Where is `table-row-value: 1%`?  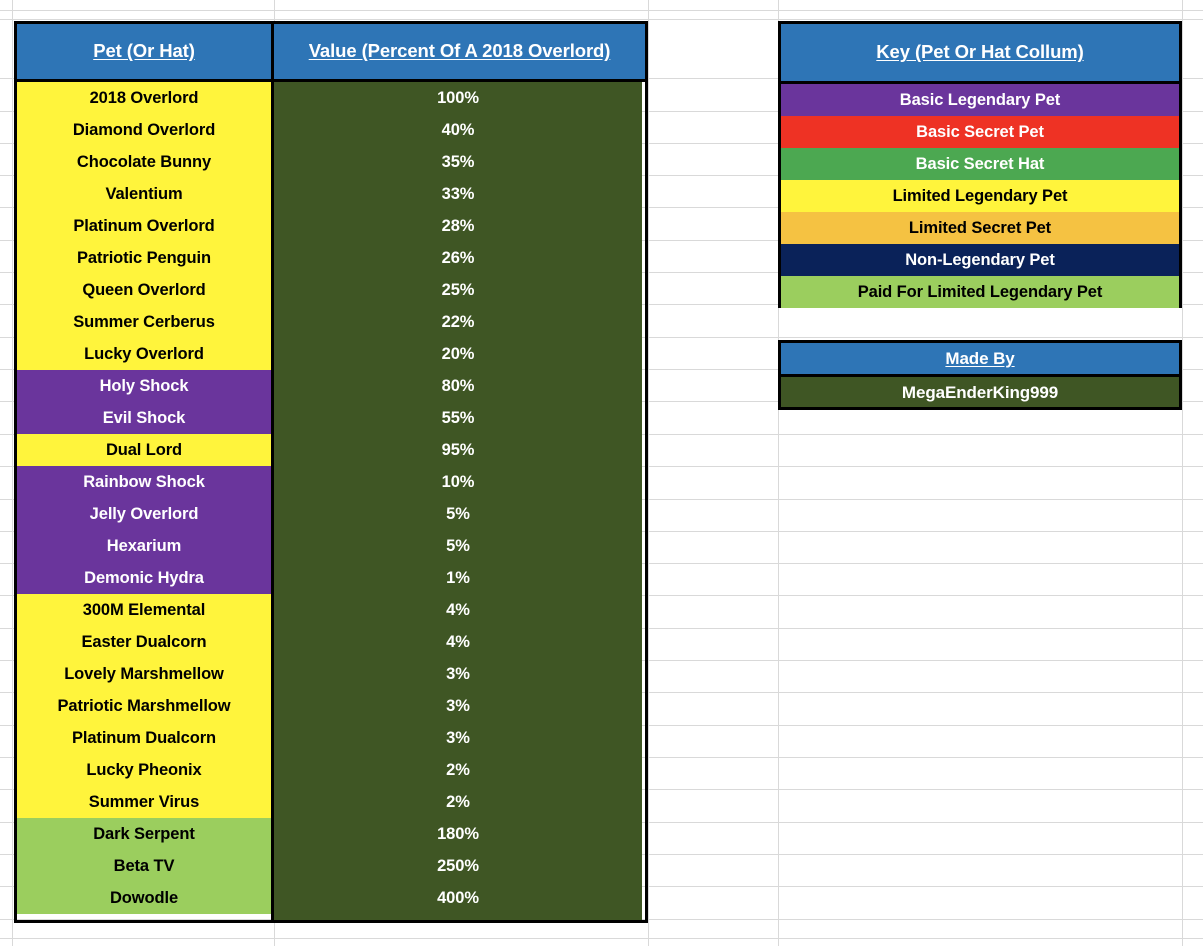
table-row-value: 1% is located at coordinates (458, 578).